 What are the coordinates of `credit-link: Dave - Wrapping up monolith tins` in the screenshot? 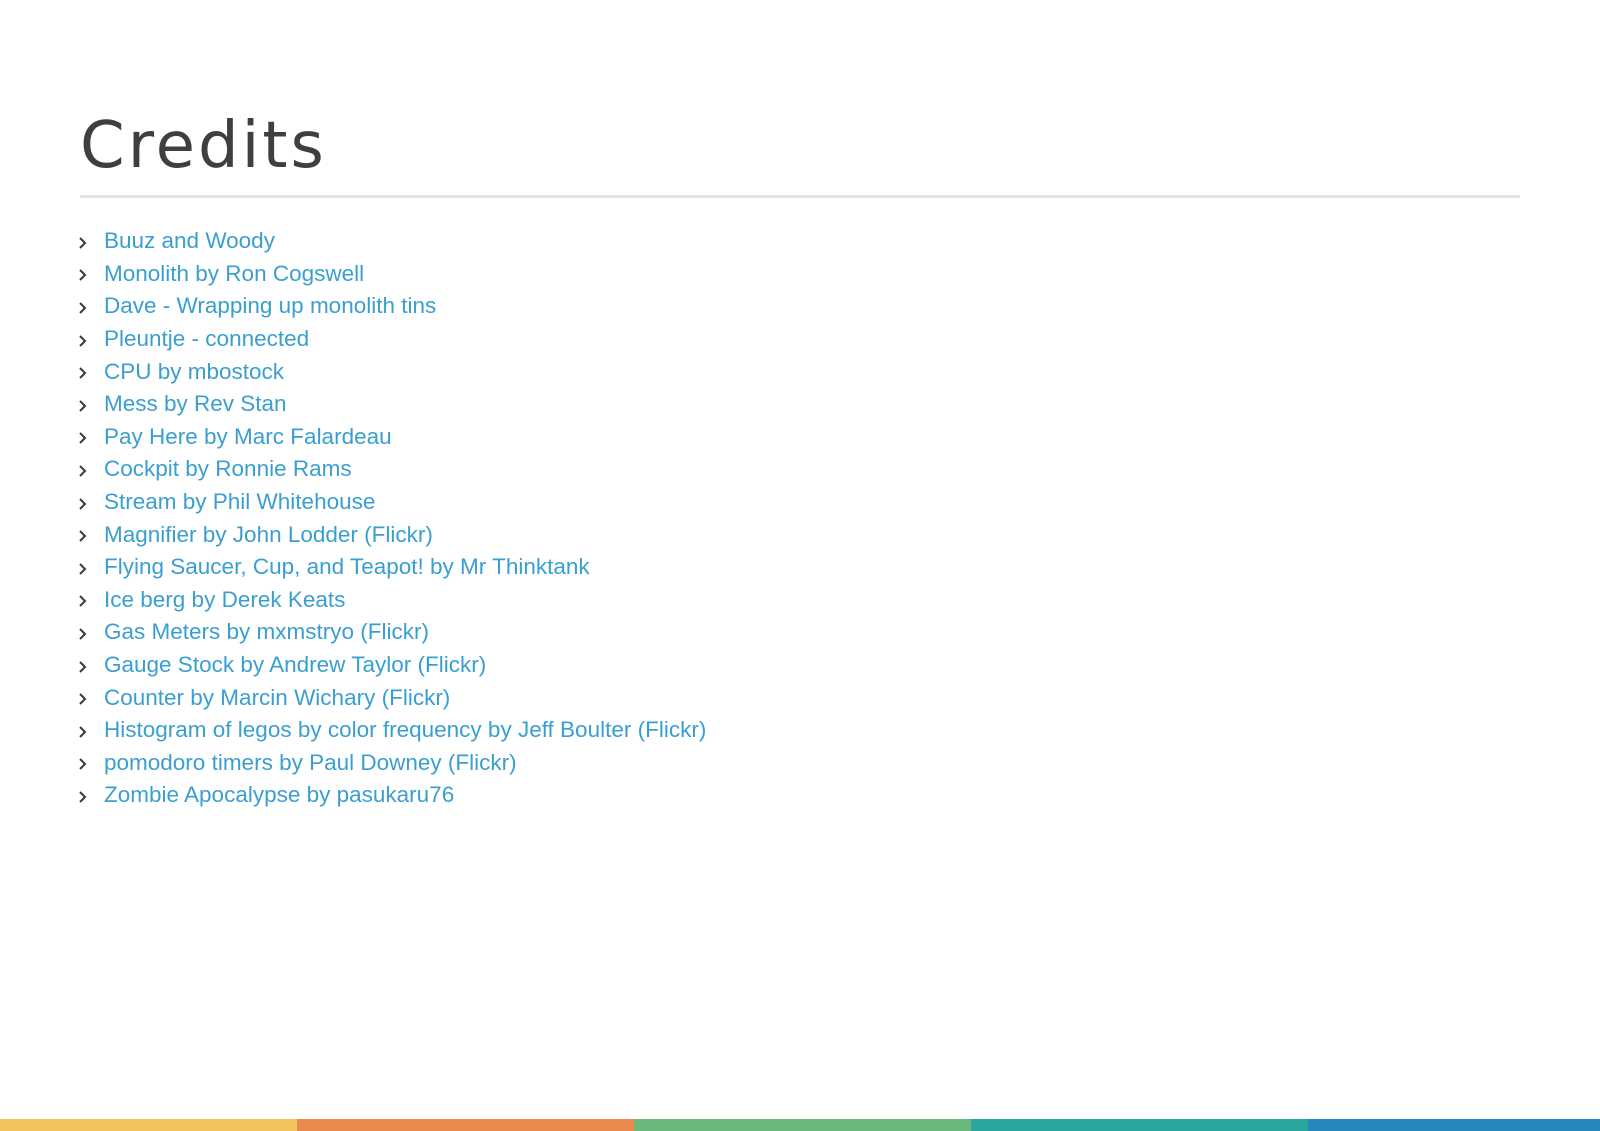 It's located at (270, 306).